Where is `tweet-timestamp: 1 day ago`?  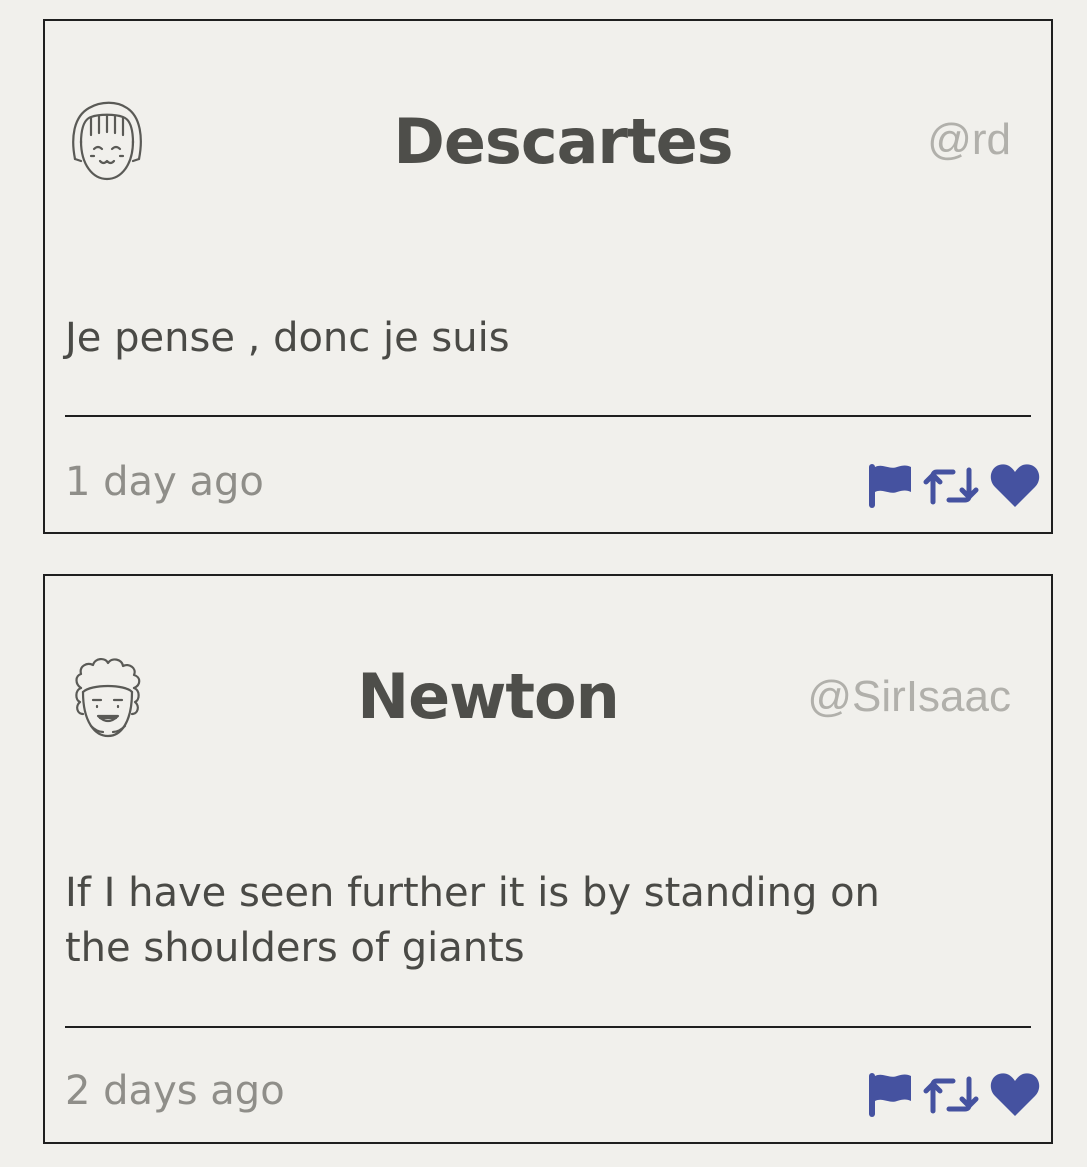
tweet-timestamp: 1 day ago is located at coordinates (164, 482).